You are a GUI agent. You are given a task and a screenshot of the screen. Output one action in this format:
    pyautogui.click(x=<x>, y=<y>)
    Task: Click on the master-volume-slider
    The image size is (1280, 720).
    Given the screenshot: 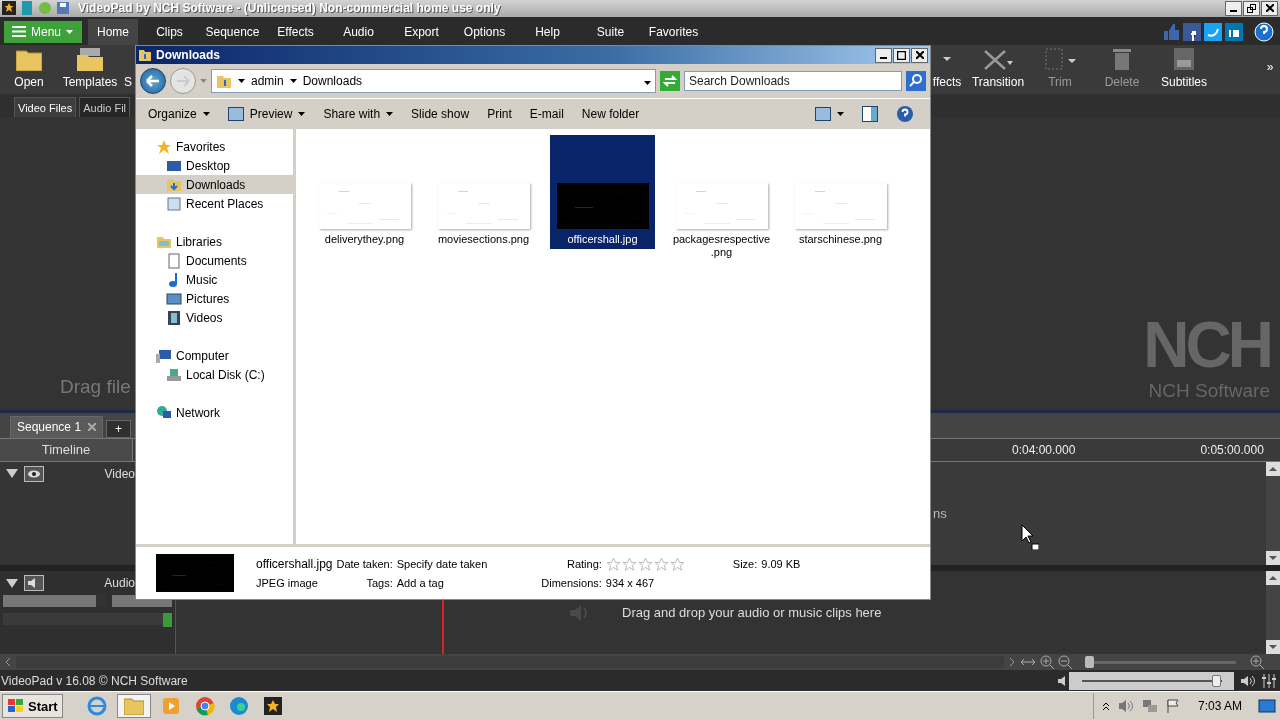 What is the action you would take?
    pyautogui.click(x=1151, y=680)
    